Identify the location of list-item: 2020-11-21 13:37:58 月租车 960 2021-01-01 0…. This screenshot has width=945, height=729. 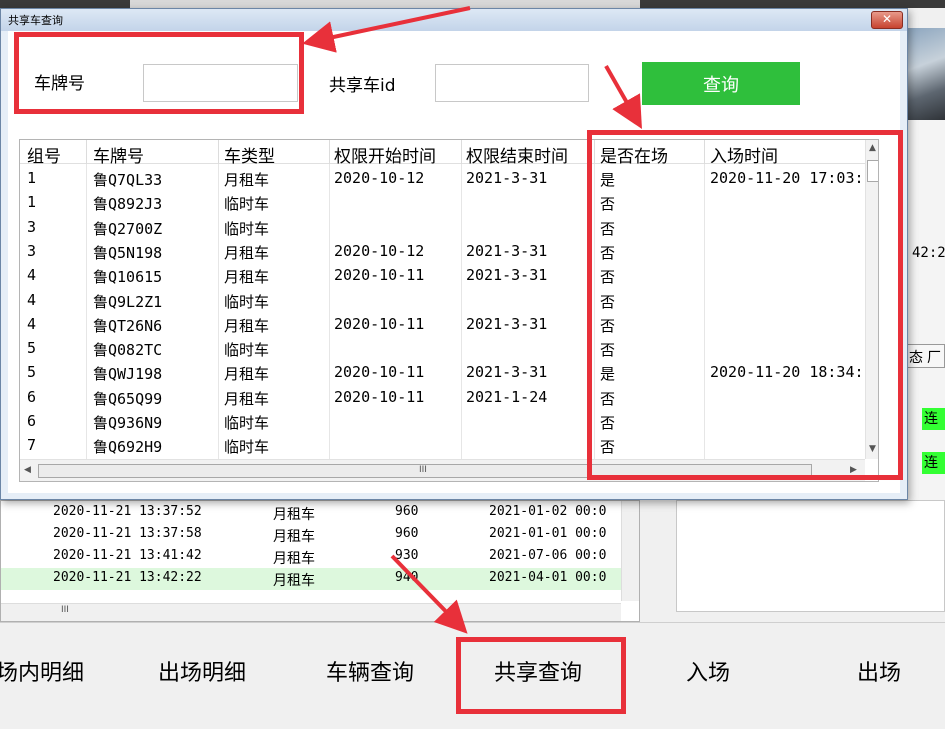
(311, 535).